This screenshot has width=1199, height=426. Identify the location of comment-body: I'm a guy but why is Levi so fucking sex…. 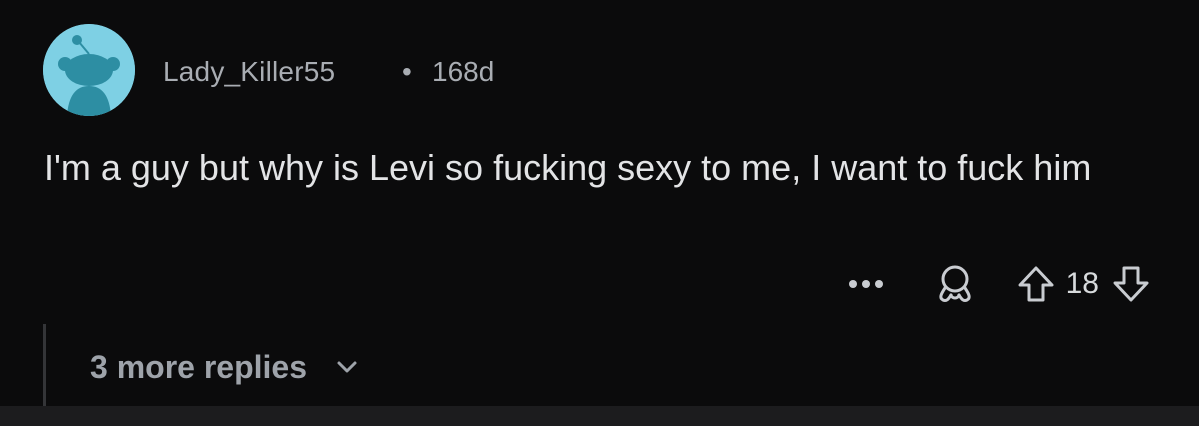
(568, 167).